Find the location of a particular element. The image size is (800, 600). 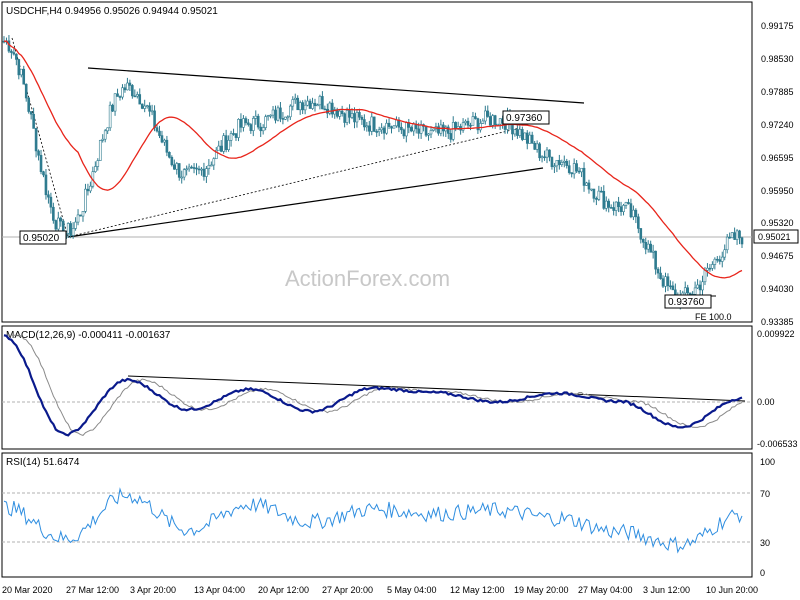

macd-tick: 0.009922 is located at coordinates (776, 334).